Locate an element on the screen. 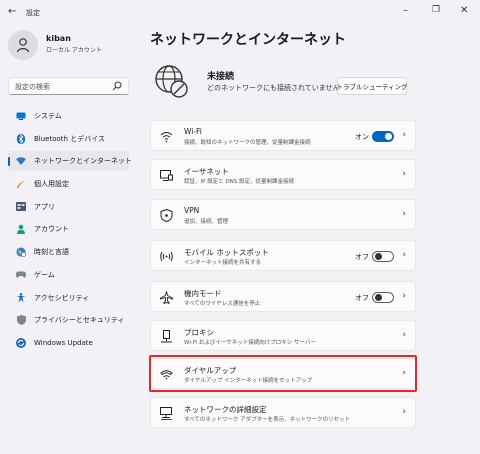  sidebar-item-label: 時刻と言語 is located at coordinates (51, 252).